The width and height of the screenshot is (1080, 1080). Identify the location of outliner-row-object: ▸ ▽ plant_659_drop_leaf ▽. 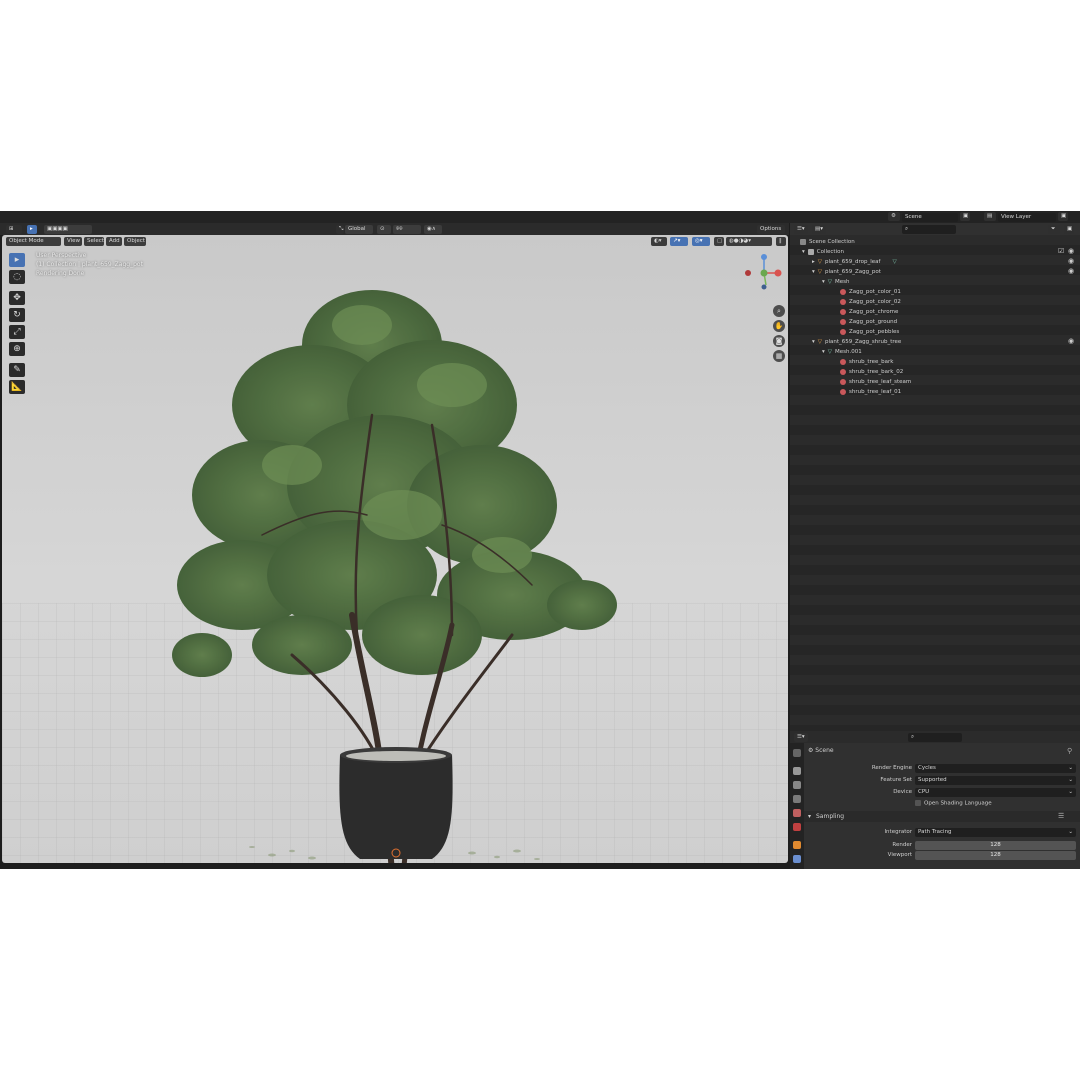
(854, 262).